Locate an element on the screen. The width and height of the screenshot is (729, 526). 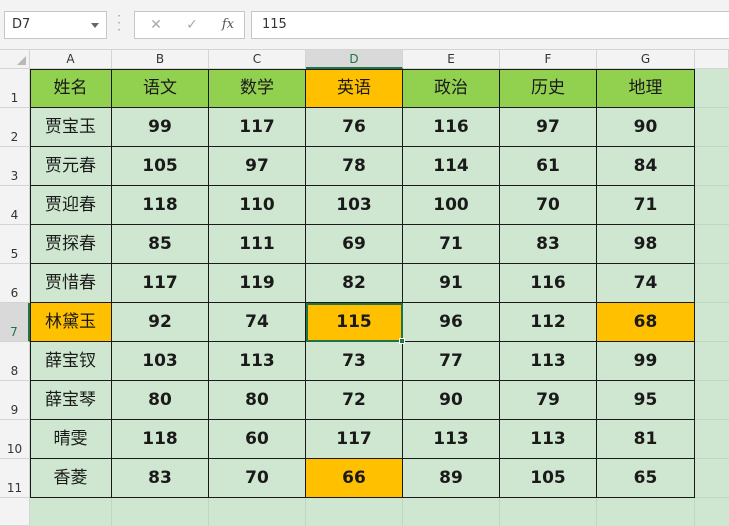
column-header-c: C is located at coordinates (257, 59).